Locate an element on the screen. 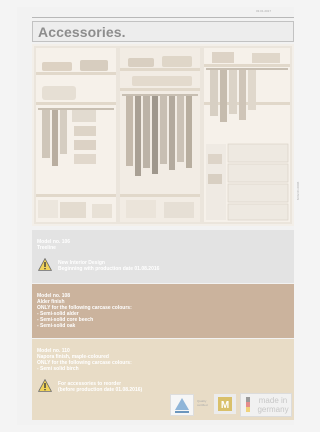  certification-label-line: certified is located at coordinates (202, 405).